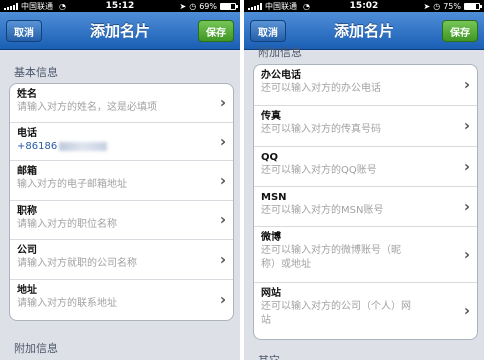  Describe the element at coordinates (331, 250) in the screenshot. I see `field-value-line1: 还可以输入对方的微博账号（昵` at that location.